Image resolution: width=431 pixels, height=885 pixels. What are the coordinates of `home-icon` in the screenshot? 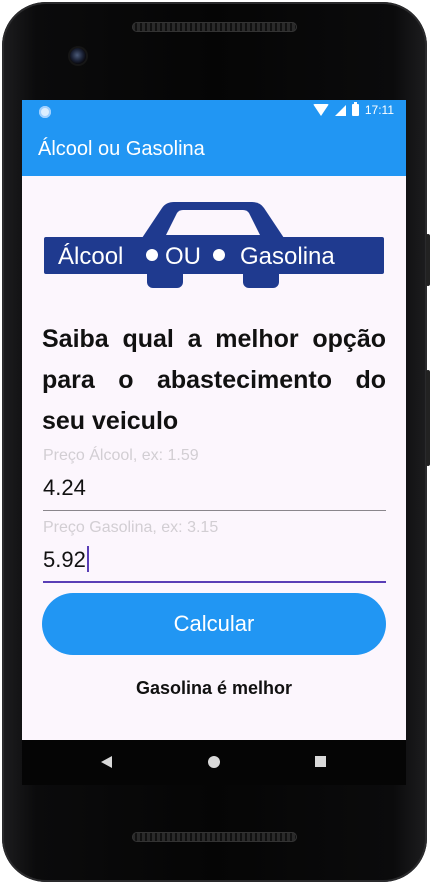 It's located at (214, 762).